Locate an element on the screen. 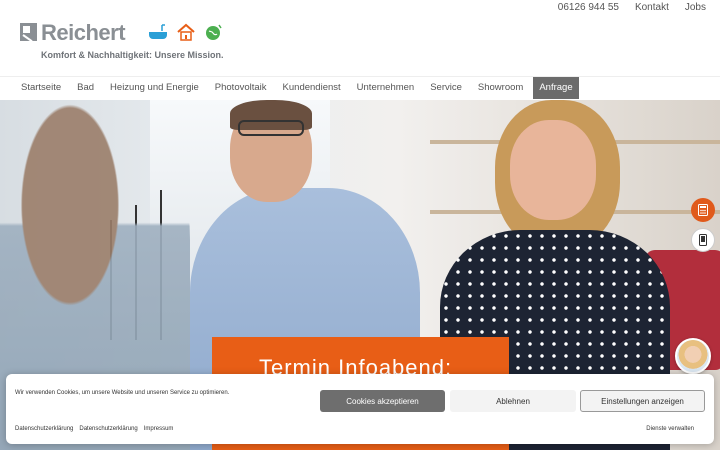  utility-bar: 06126 944 55 Kontakt Jobs is located at coordinates (632, 7).